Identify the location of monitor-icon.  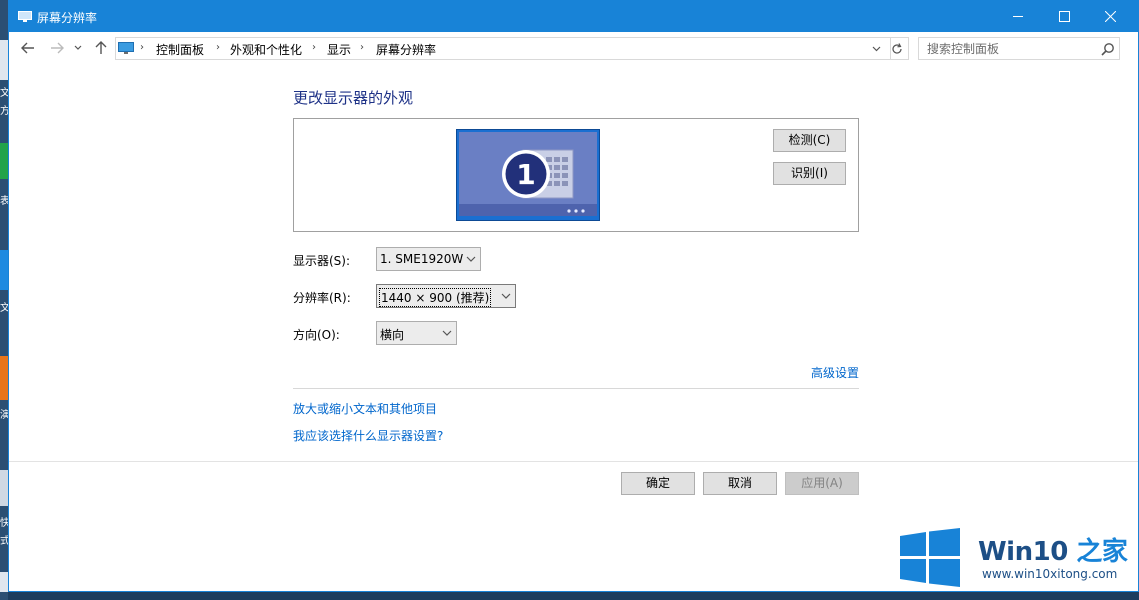
(25, 16).